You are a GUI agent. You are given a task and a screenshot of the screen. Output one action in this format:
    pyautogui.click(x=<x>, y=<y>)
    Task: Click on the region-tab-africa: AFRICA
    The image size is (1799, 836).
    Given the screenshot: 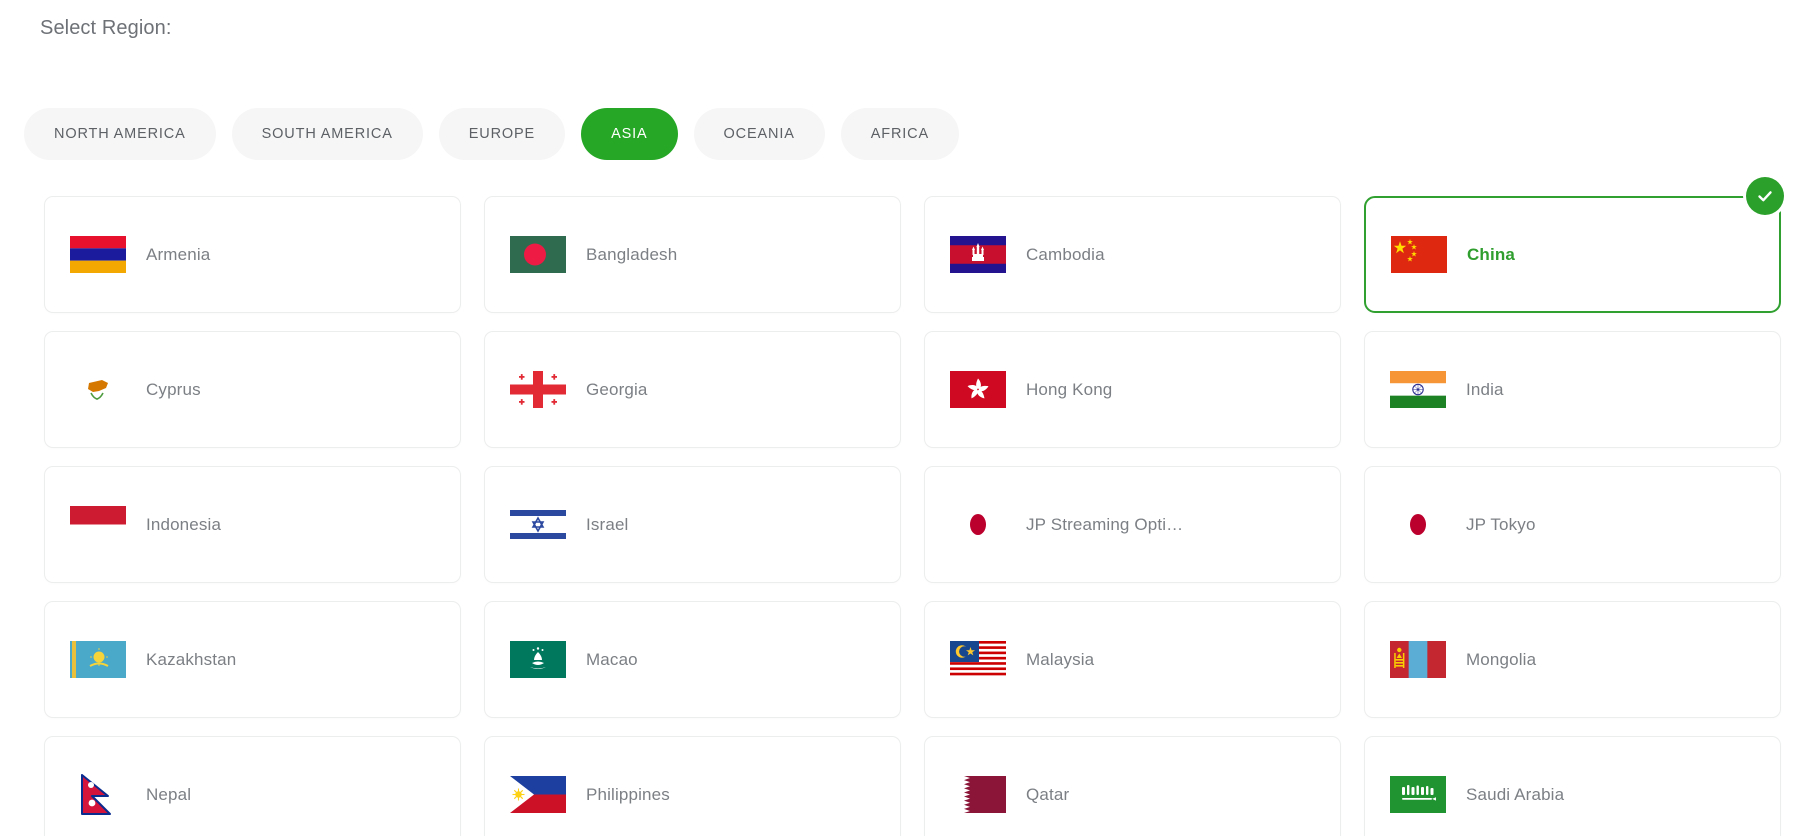 What is the action you would take?
    pyautogui.click(x=900, y=134)
    